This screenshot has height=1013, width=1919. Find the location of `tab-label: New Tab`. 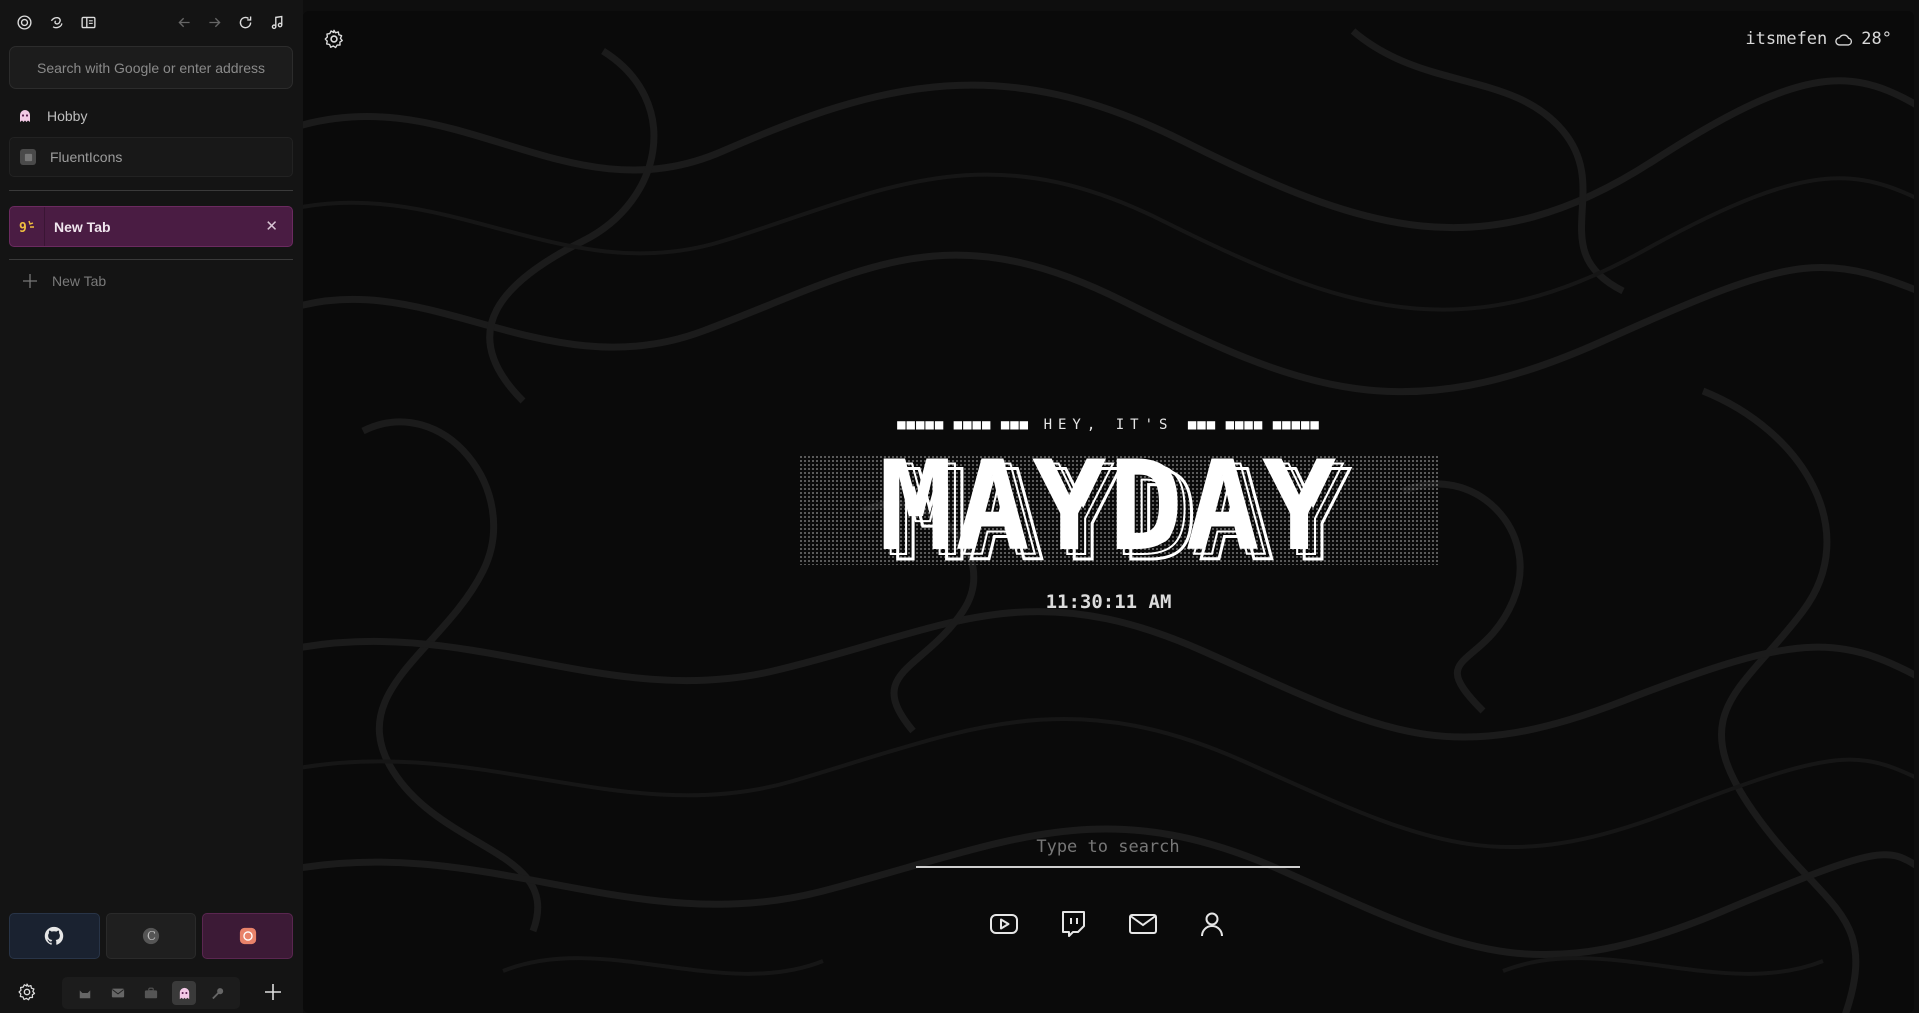

tab-label: New Tab is located at coordinates (82, 226).